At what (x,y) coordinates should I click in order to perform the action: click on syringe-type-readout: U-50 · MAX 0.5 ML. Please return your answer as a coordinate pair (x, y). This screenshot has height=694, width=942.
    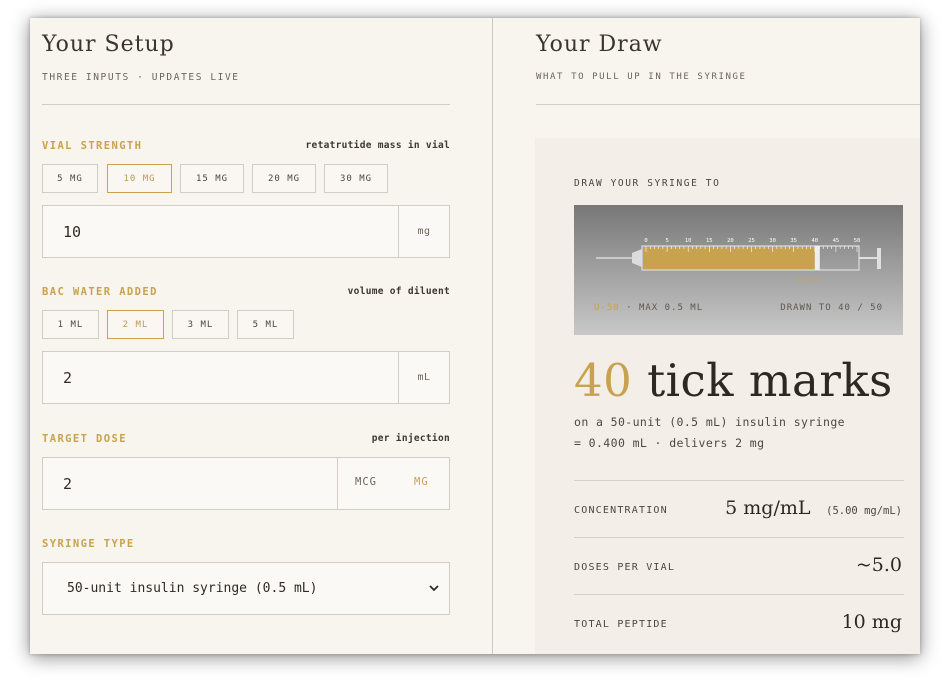
    Looking at the image, I should click on (648, 308).